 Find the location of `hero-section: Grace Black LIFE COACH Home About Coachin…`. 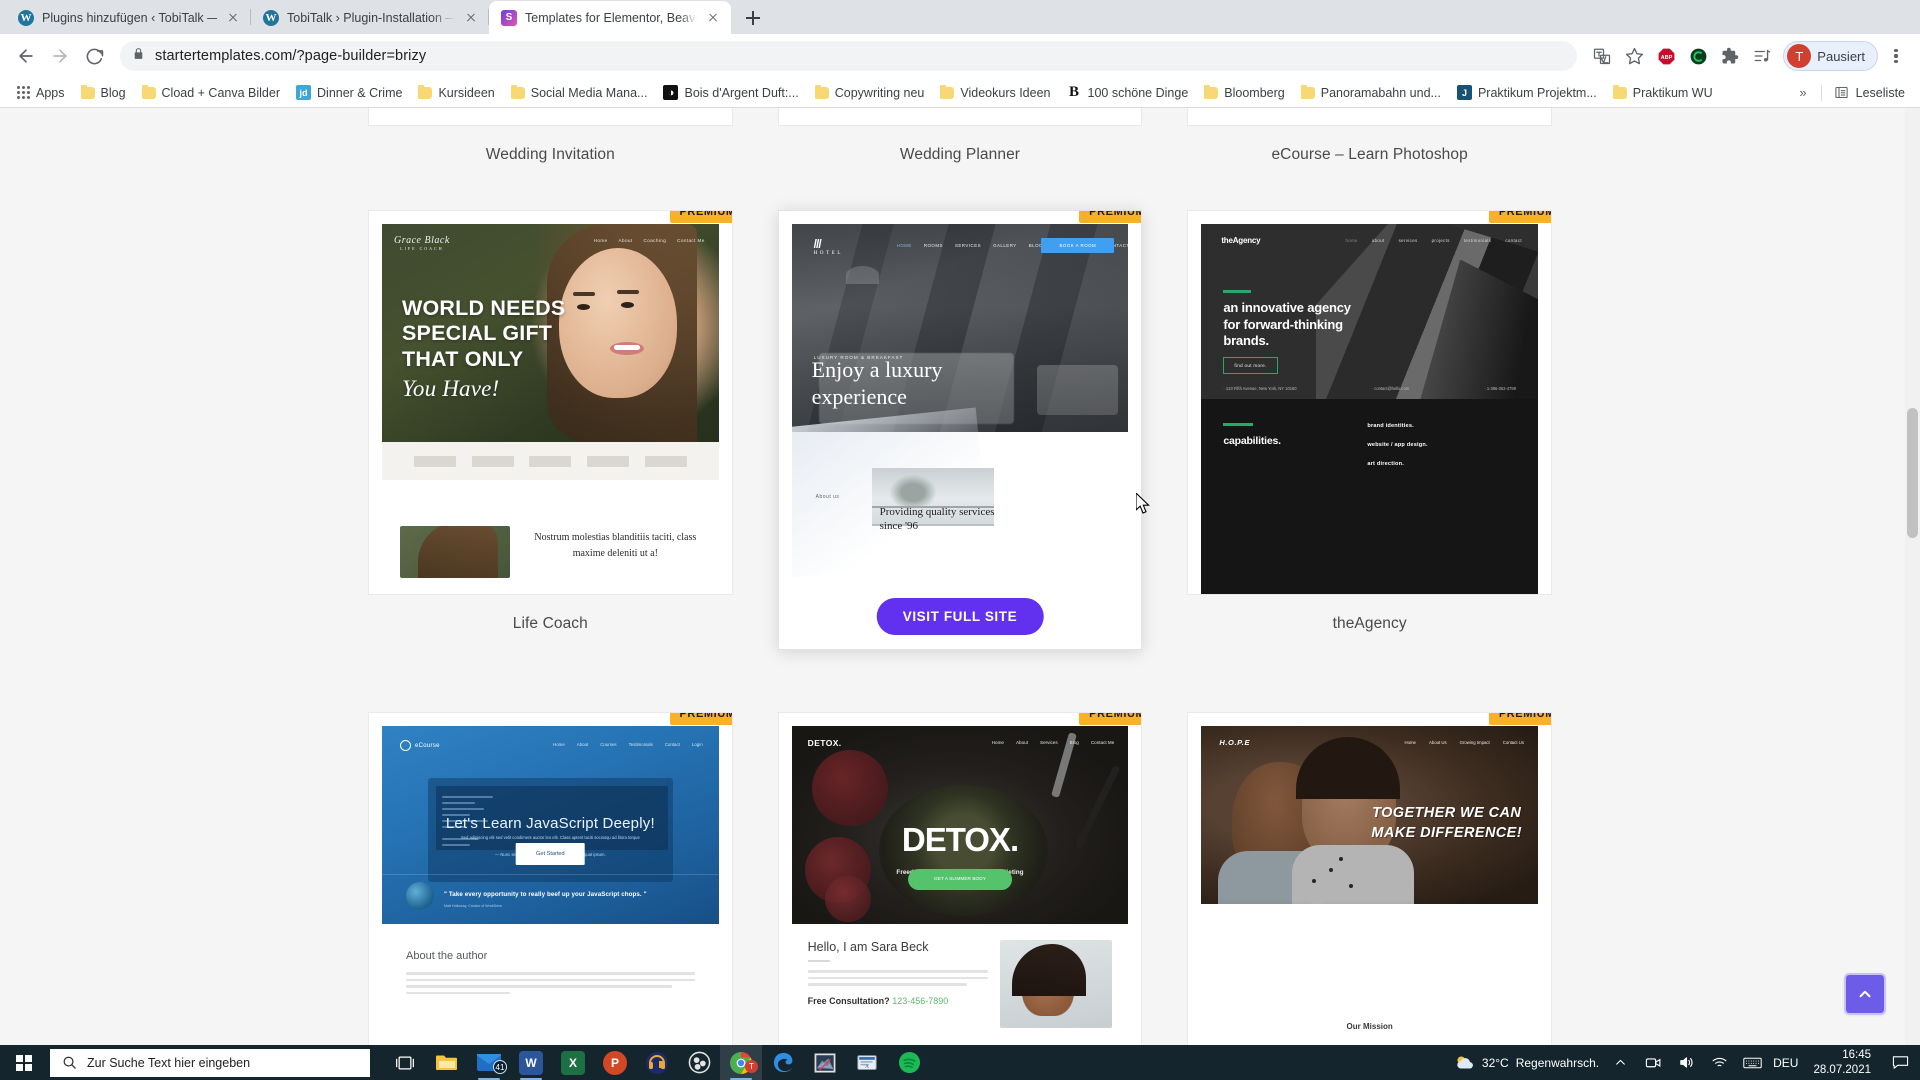

hero-section: Grace Black LIFE COACH Home About Coachin… is located at coordinates (550, 333).